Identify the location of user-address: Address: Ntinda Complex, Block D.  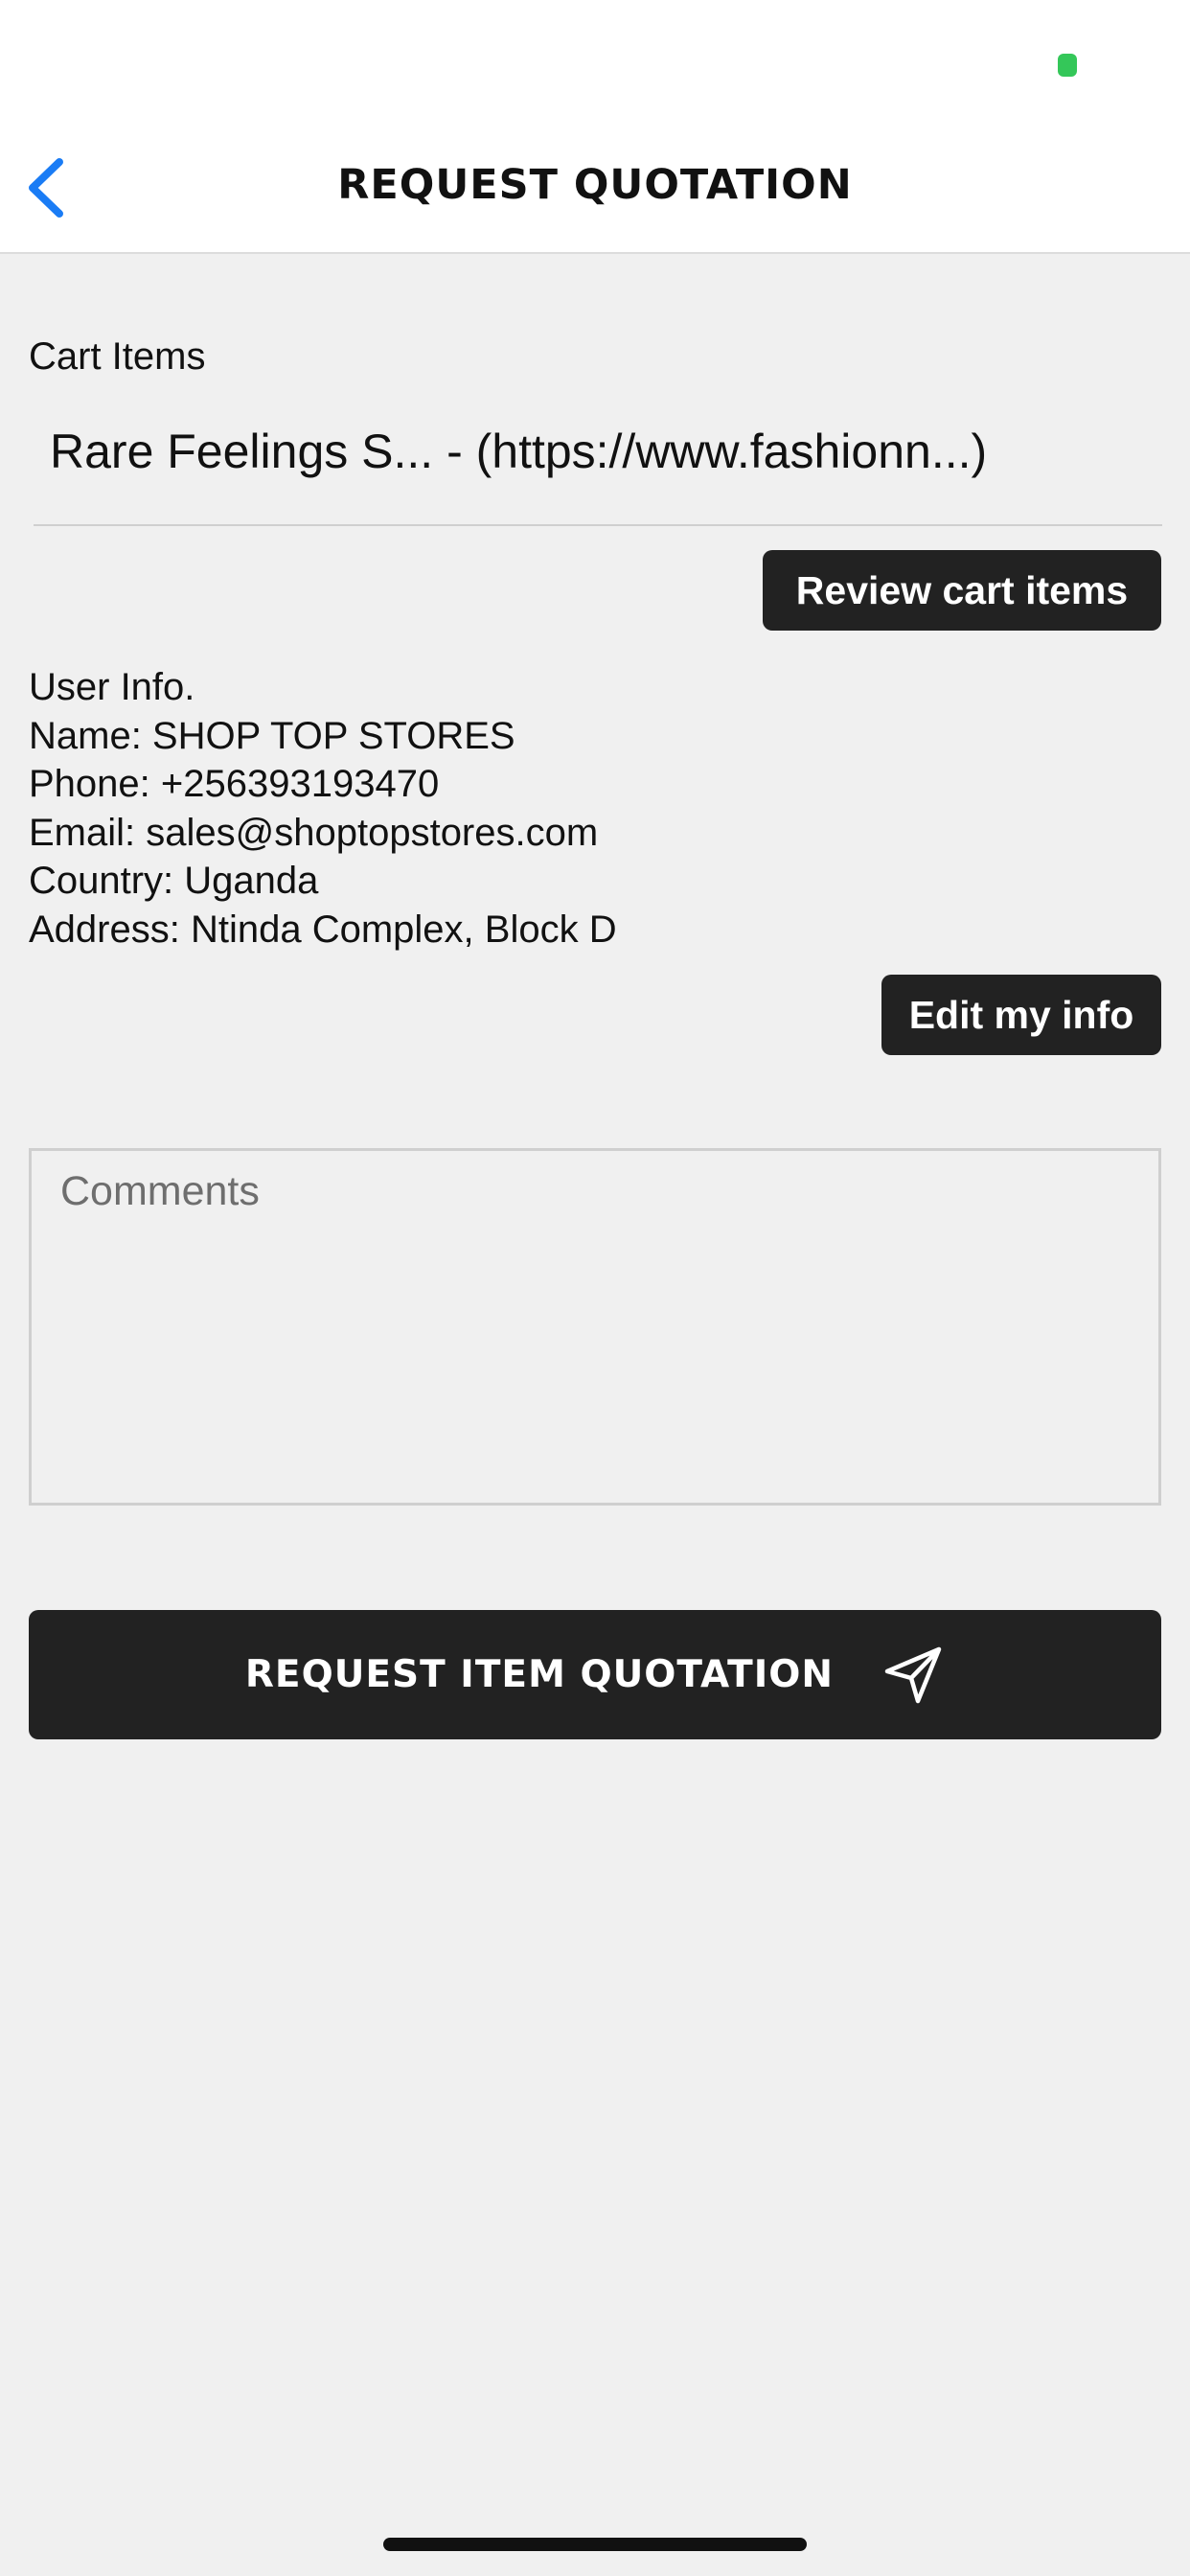
(323, 929).